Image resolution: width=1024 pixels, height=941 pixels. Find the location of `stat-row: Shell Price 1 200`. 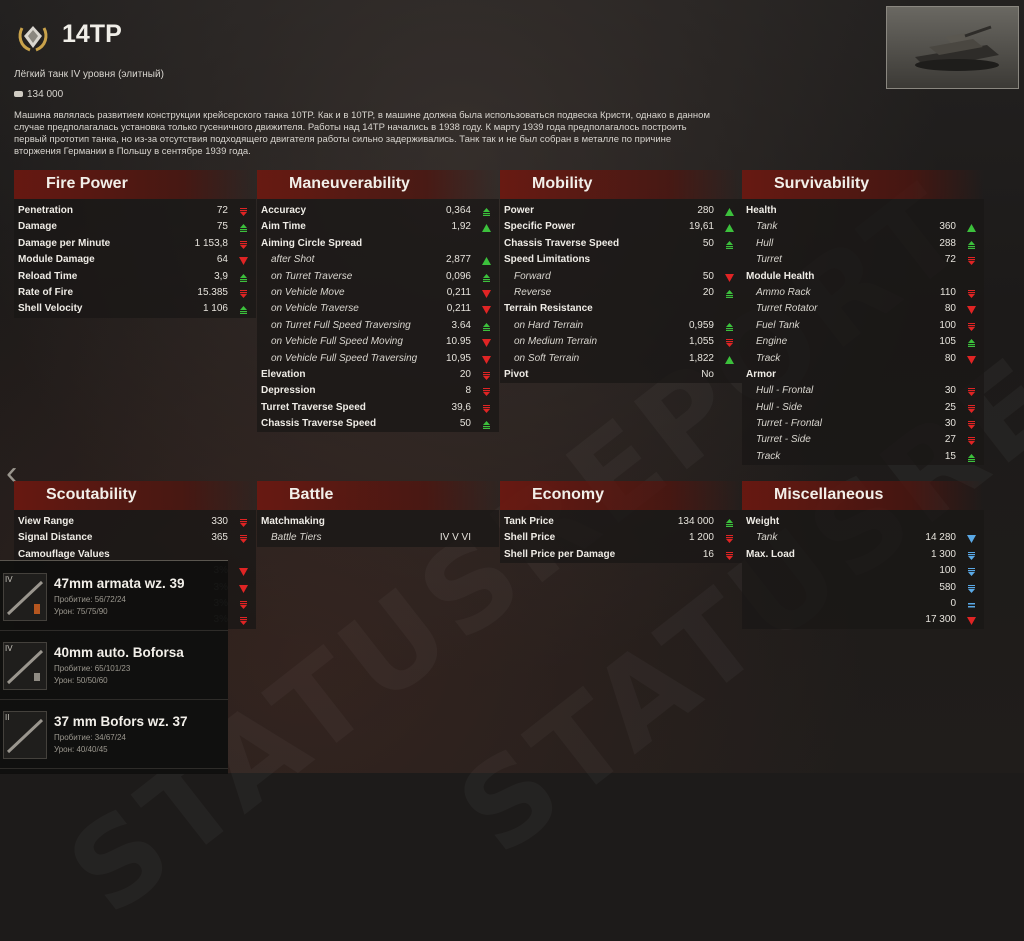

stat-row: Shell Price 1 200 is located at coordinates (621, 538).